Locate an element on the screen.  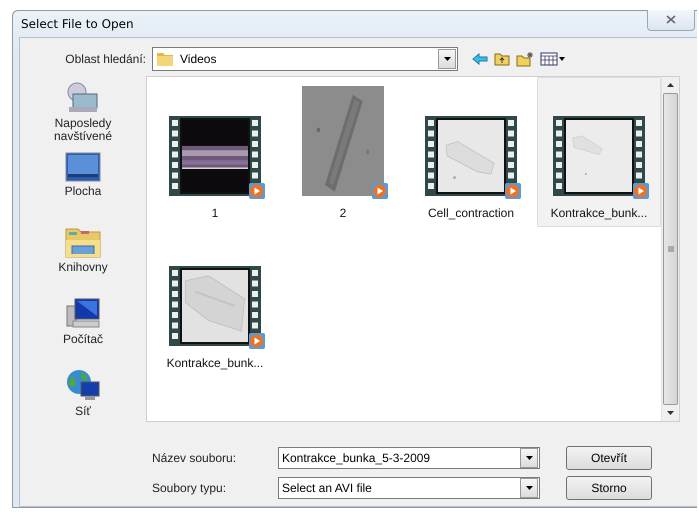
place-label: Plocha is located at coordinates (83, 191).